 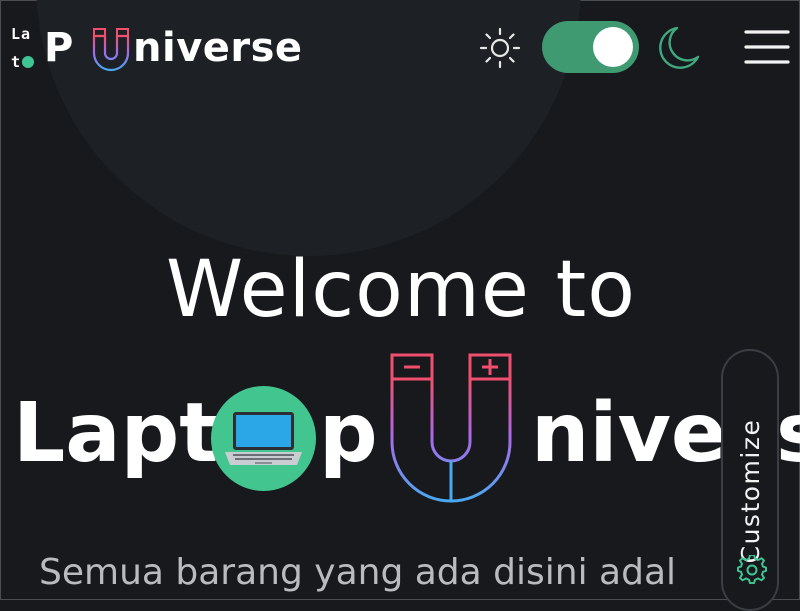 I want to click on brand-text-p: p, so click(x=348, y=433).